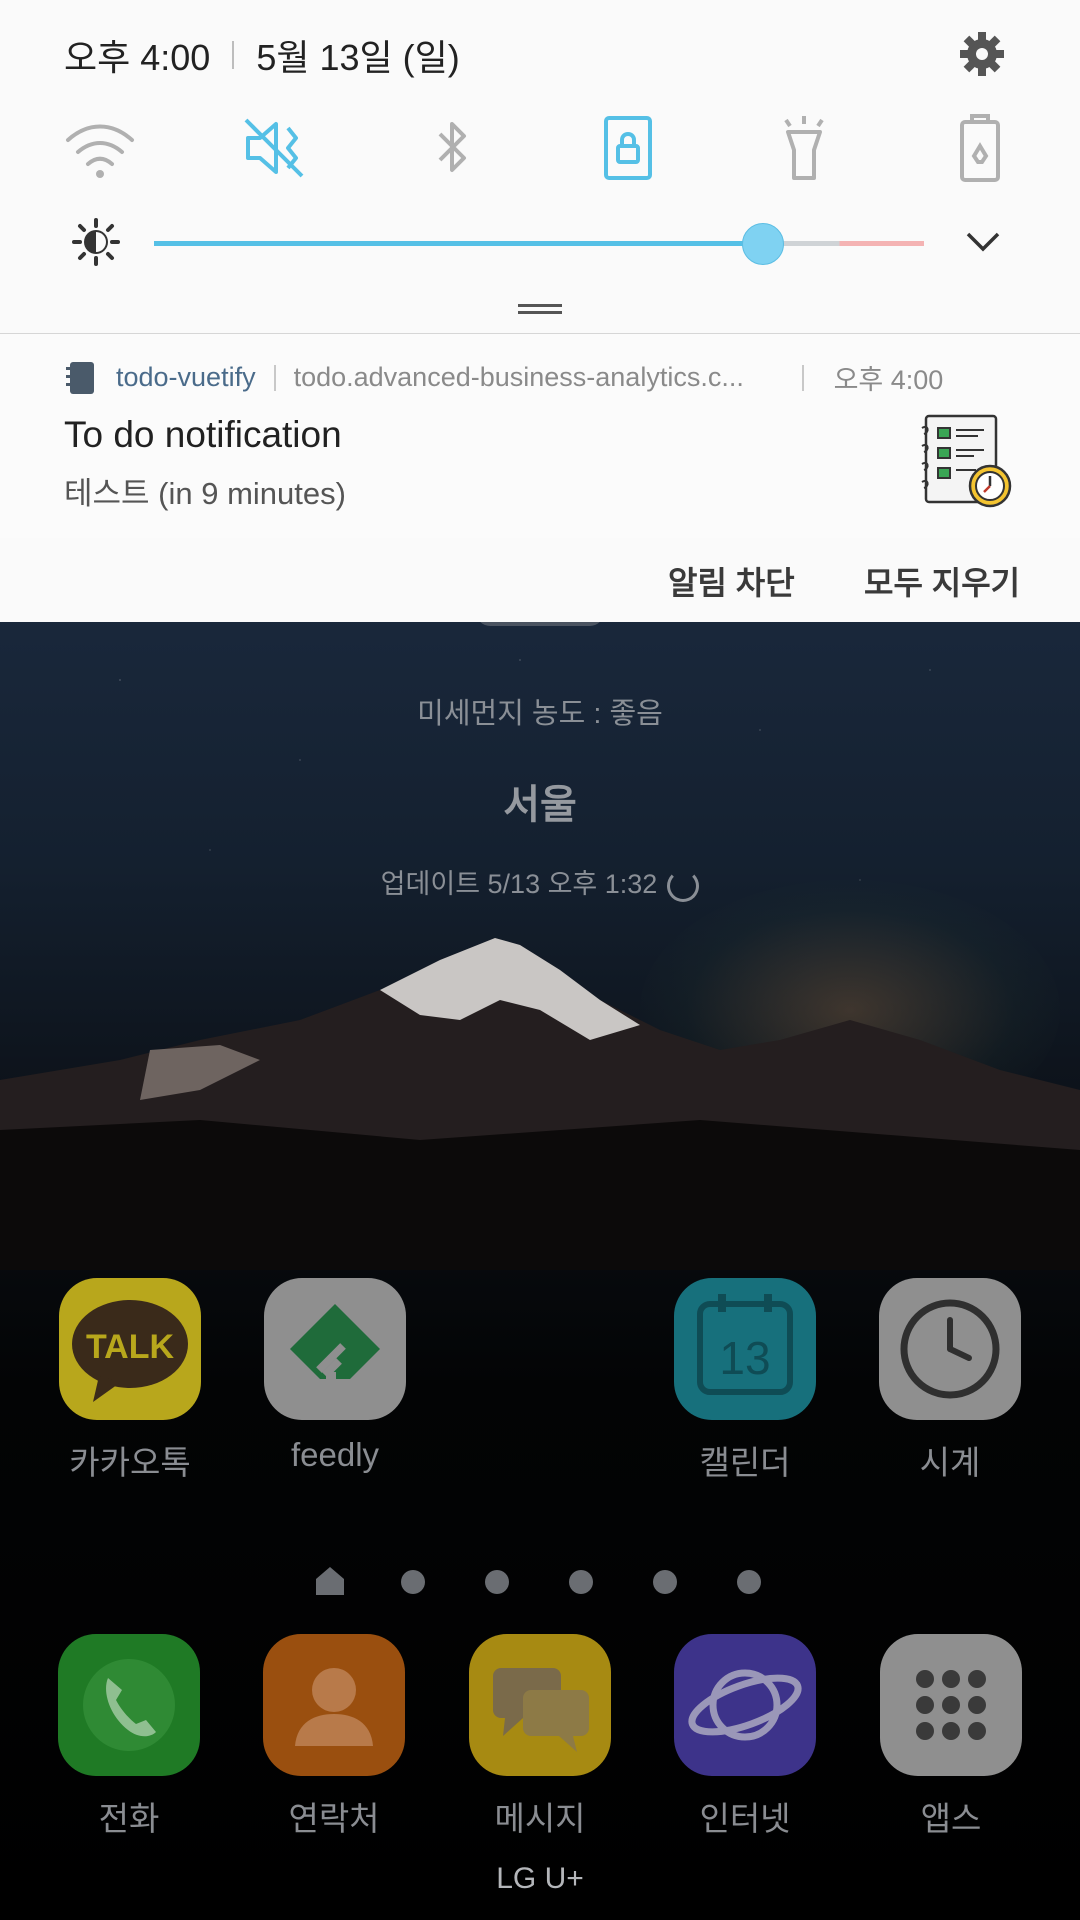 Image resolution: width=1080 pixels, height=1920 pixels. I want to click on dock-apps: 앱스, so click(951, 1737).